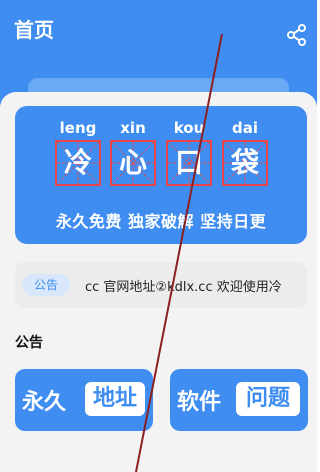  I want to click on section-title: 公告, so click(29, 343).